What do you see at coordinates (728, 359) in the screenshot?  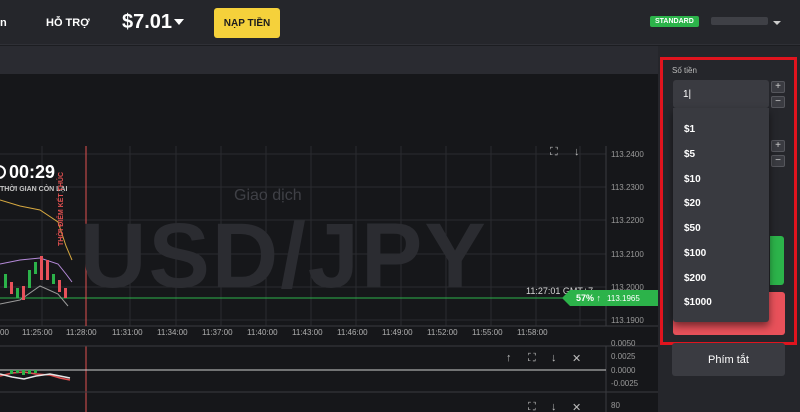 I see `shortcuts-button: Phím tắt` at bounding box center [728, 359].